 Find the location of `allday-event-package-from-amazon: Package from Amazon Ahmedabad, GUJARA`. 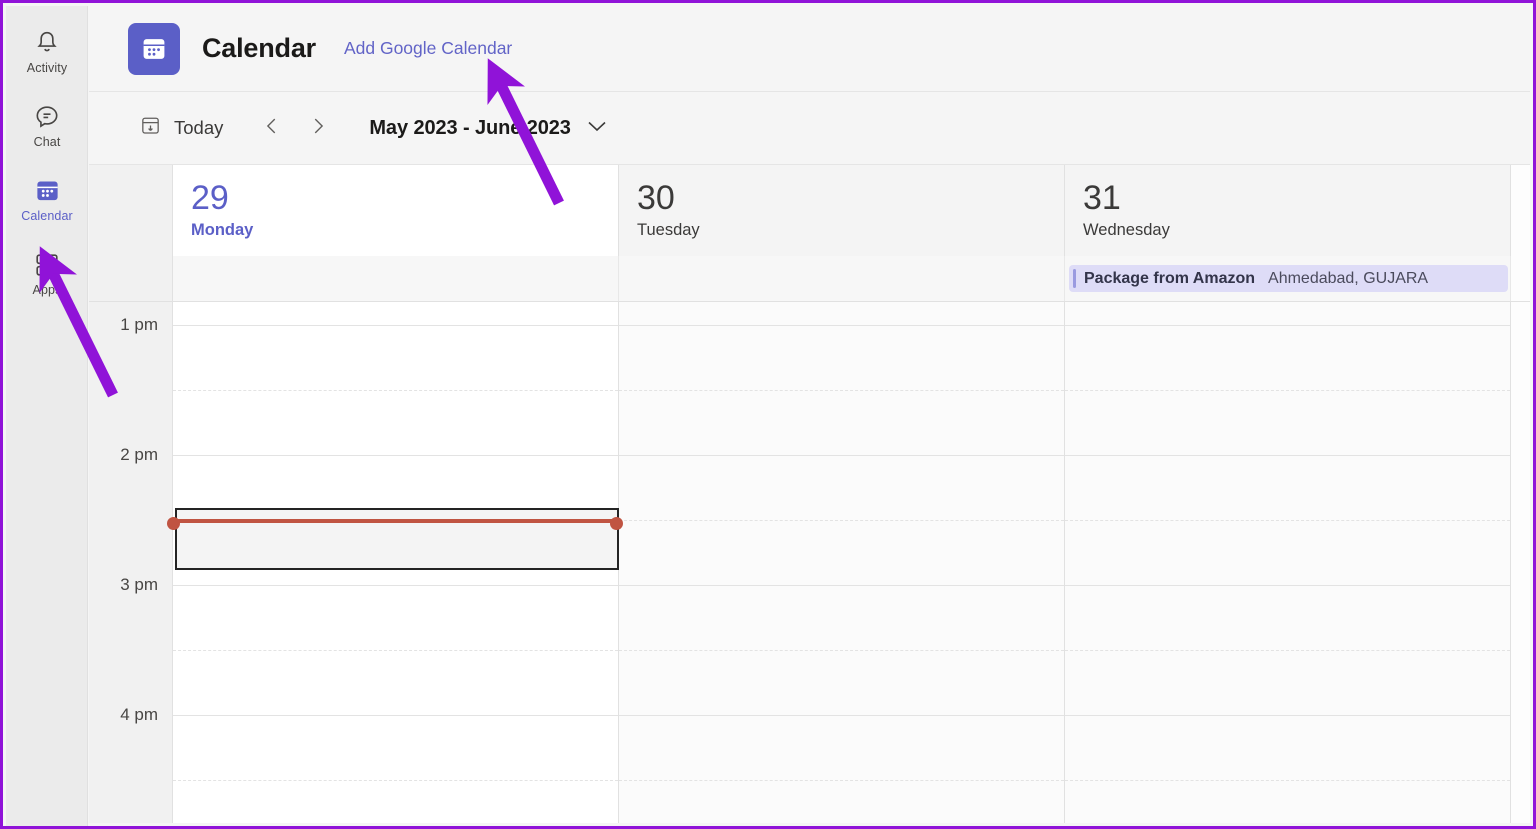

allday-event-package-from-amazon: Package from Amazon Ahmedabad, GUJARA is located at coordinates (1288, 278).